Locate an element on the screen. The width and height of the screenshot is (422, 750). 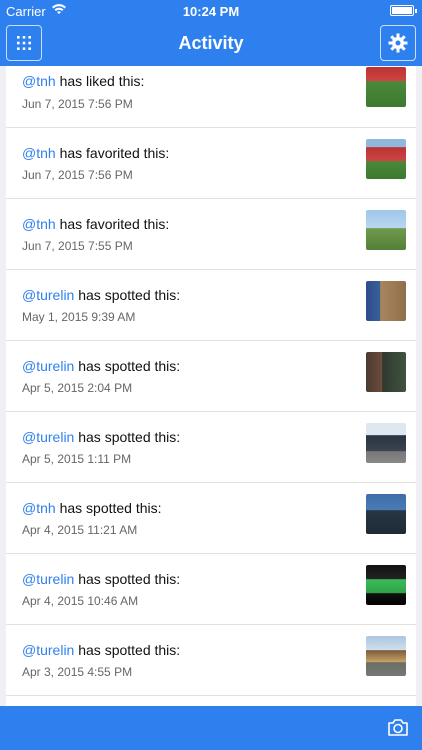
page-title: Activity is located at coordinates (211, 43).